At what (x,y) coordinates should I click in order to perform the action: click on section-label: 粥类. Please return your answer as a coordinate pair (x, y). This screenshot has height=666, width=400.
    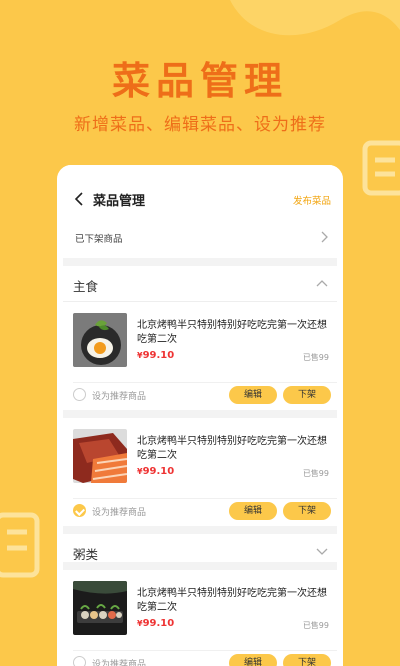
    Looking at the image, I should click on (86, 554).